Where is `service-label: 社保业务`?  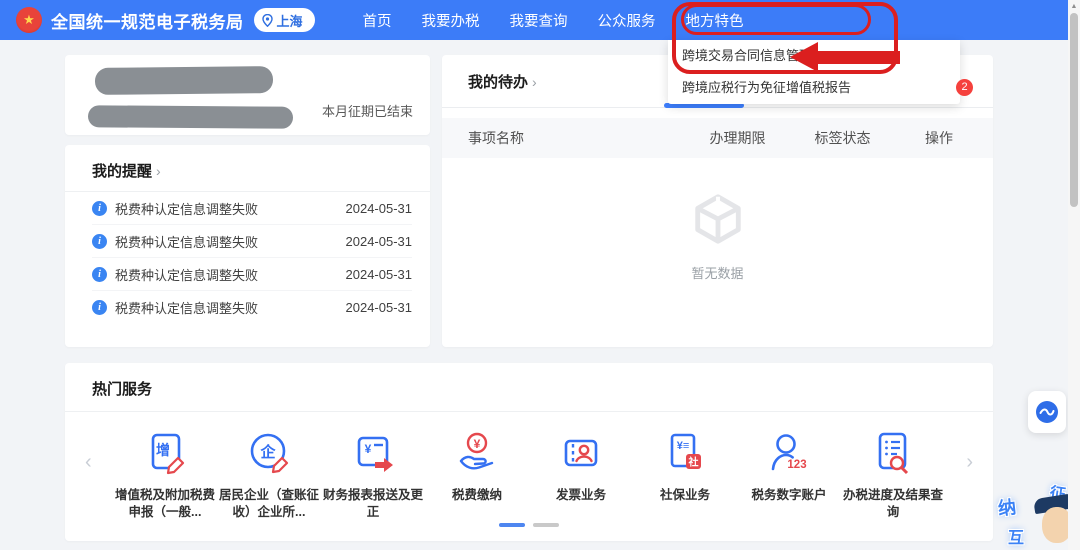 service-label: 社保业务 is located at coordinates (684, 495).